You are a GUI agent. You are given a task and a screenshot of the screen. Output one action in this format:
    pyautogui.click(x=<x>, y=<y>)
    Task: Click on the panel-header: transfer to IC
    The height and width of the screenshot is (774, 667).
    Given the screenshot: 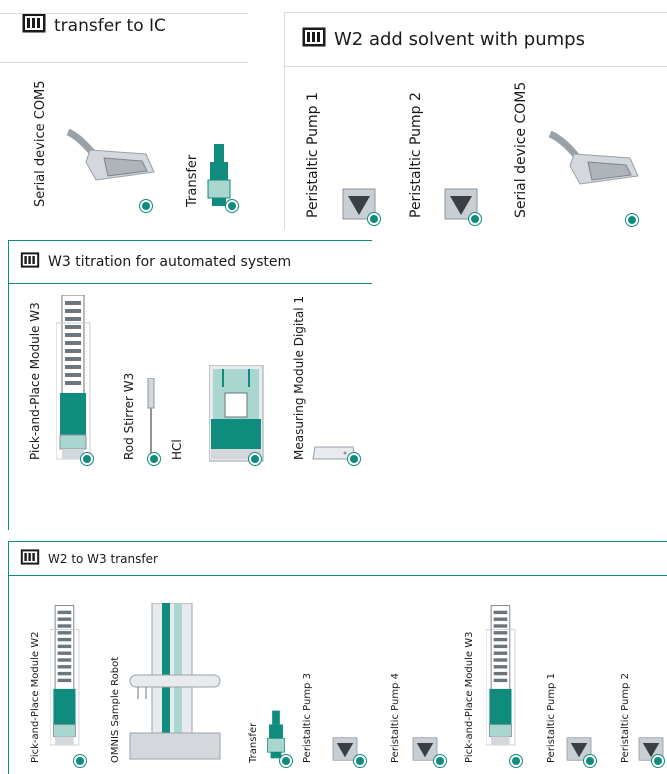 What is the action you would take?
    pyautogui.click(x=124, y=25)
    